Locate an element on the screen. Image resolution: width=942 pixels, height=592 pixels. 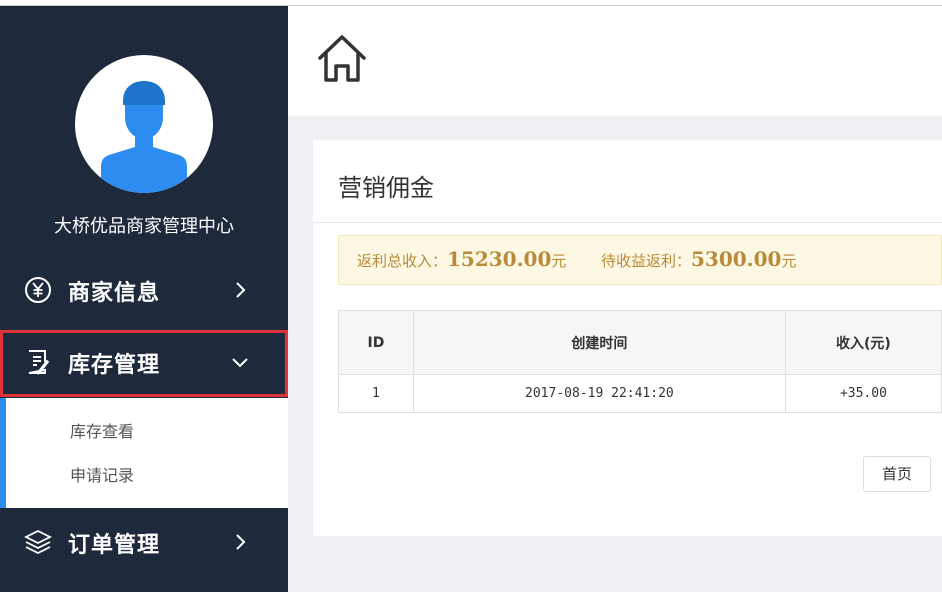
page-title: 营销佣金 is located at coordinates (386, 188).